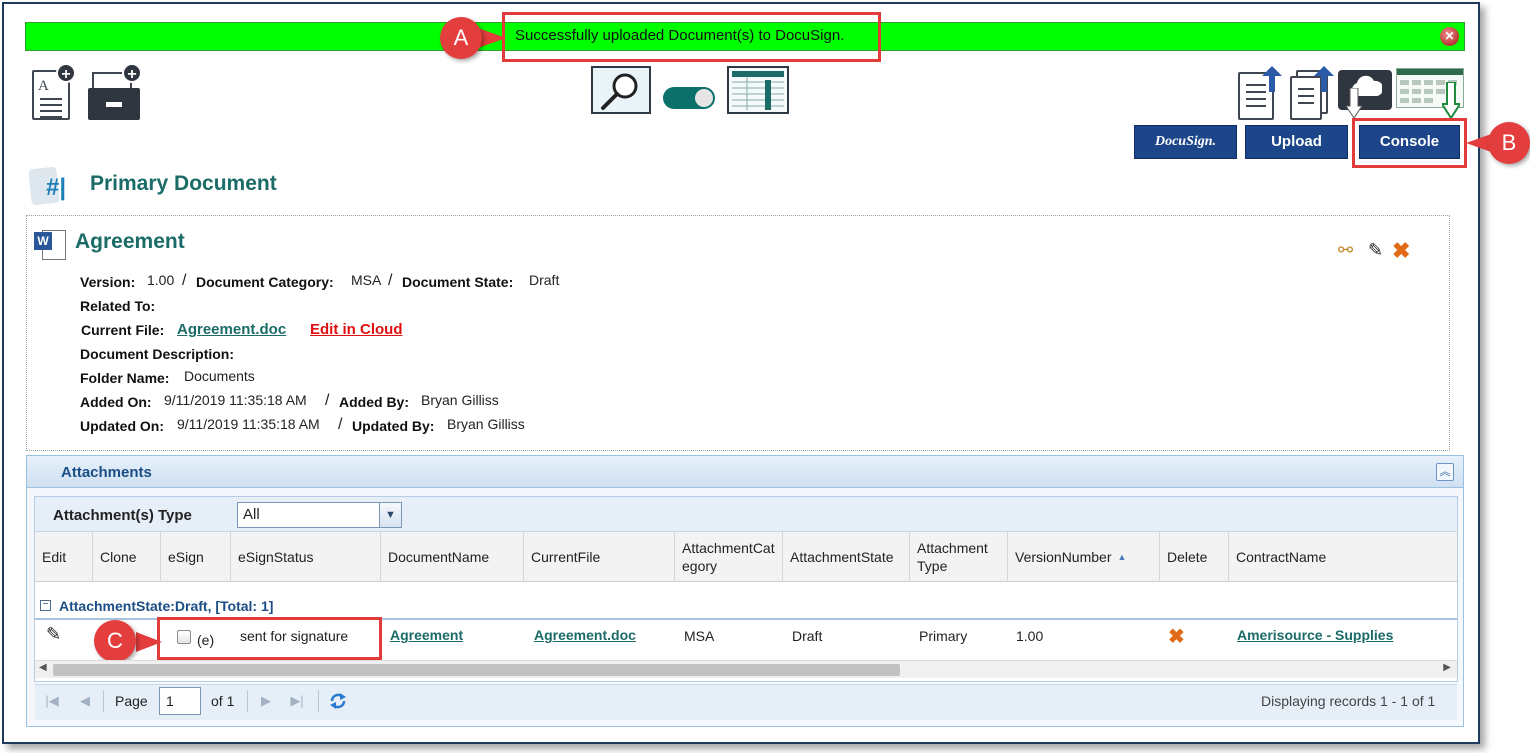 This screenshot has width=1530, height=753. What do you see at coordinates (266, 701) in the screenshot?
I see `next-page-icon: ▶` at bounding box center [266, 701].